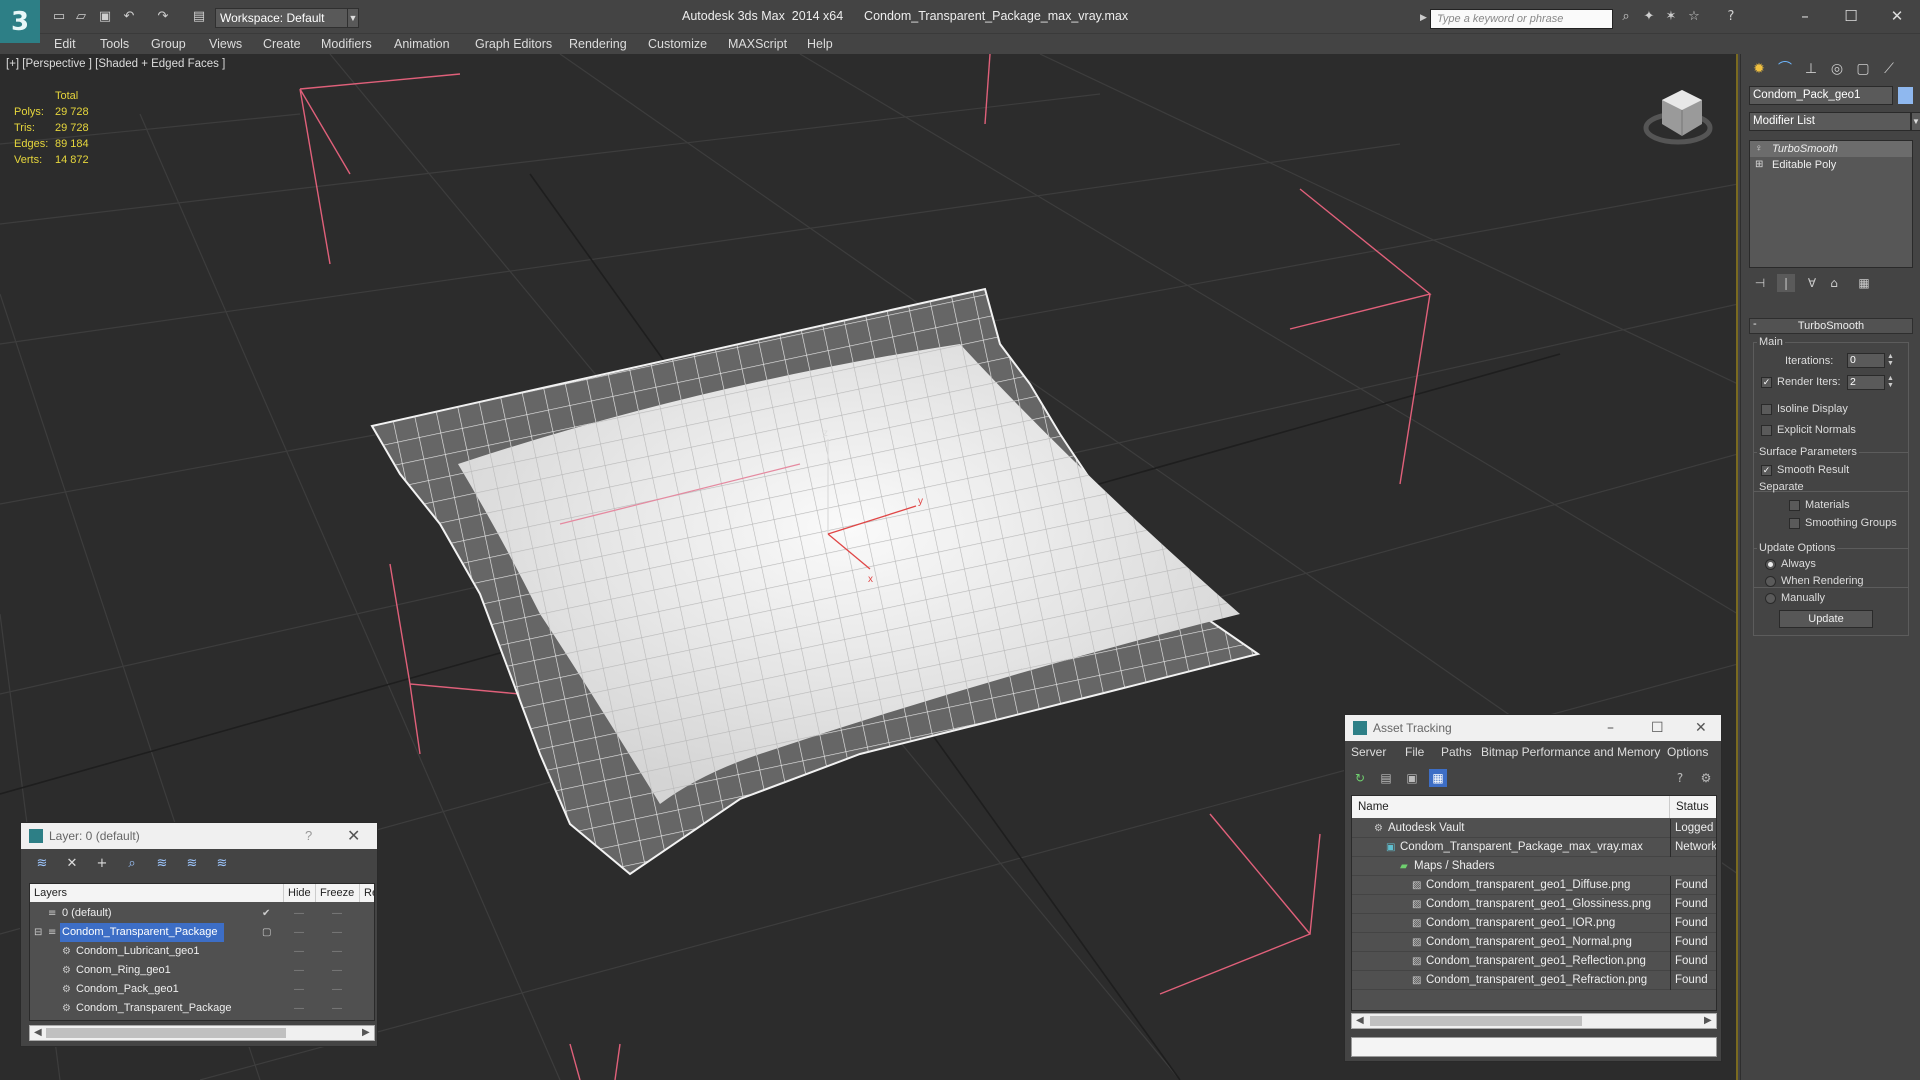 This screenshot has width=1920, height=1080. What do you see at coordinates (1755, 324) in the screenshot?
I see `collapse-icon: -` at bounding box center [1755, 324].